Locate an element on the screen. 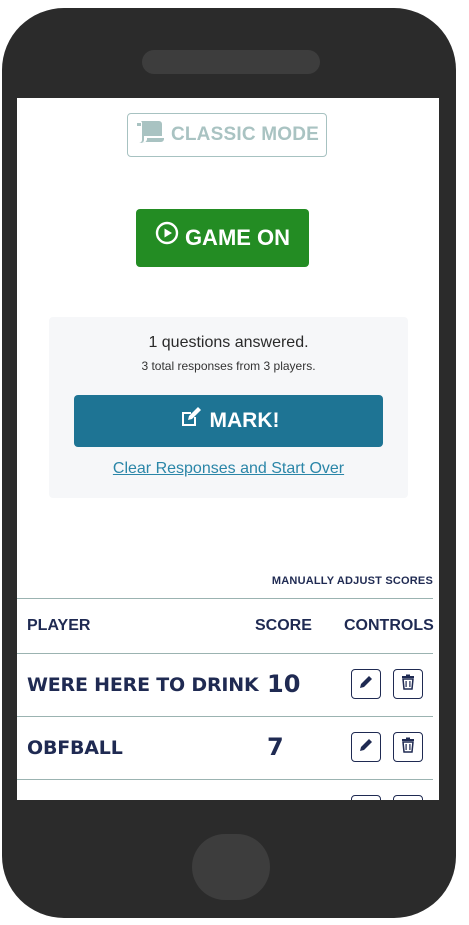 This screenshot has width=469, height=925. game-on-label: GAME ON is located at coordinates (237, 237).